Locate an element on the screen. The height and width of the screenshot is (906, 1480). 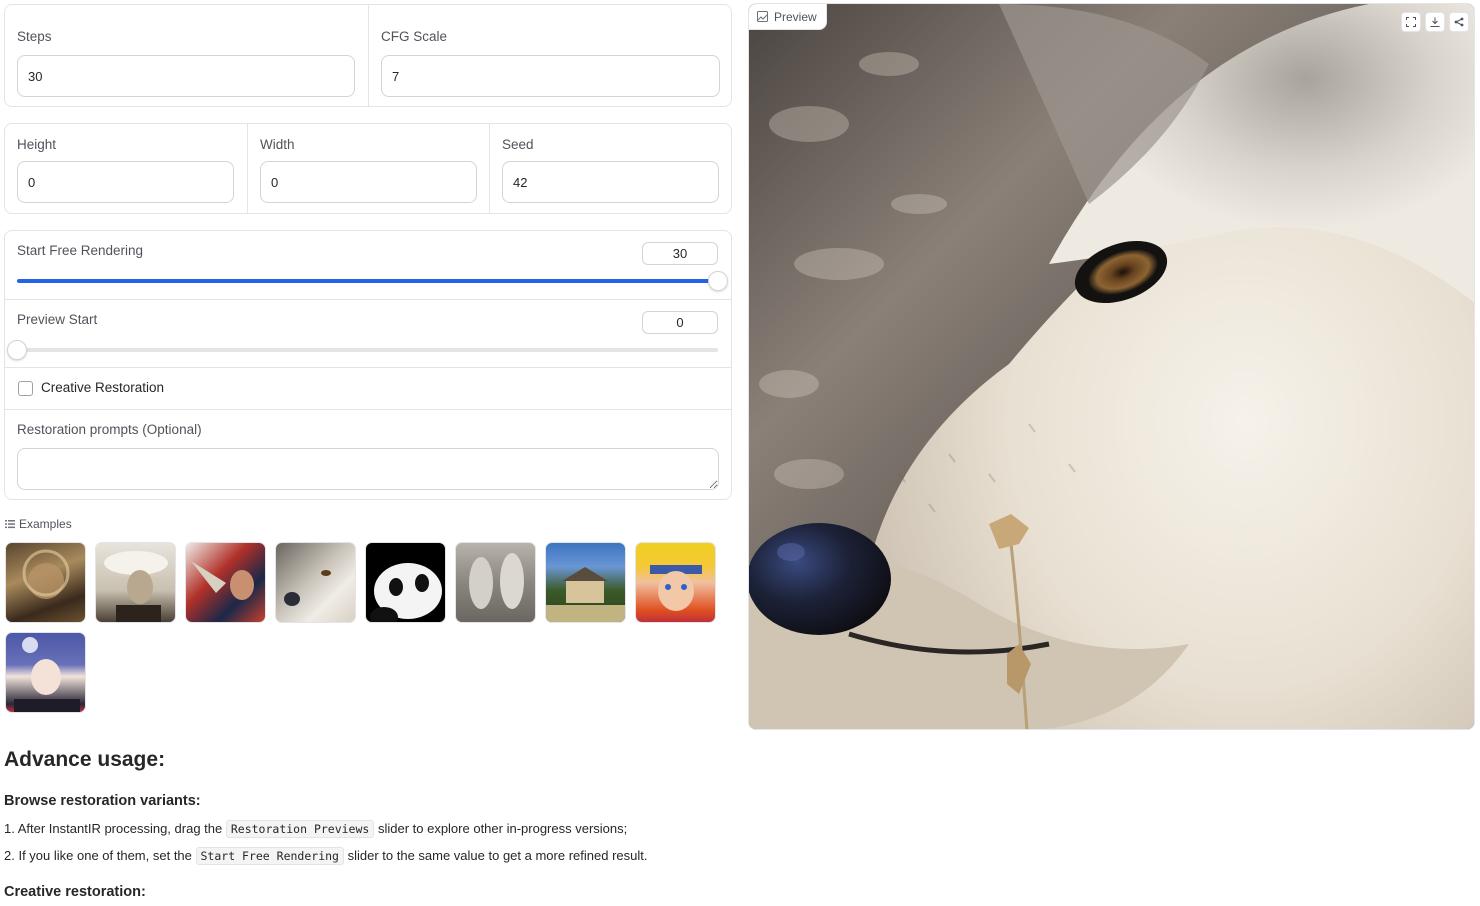
seed-cell: Seed is located at coordinates (610, 168).